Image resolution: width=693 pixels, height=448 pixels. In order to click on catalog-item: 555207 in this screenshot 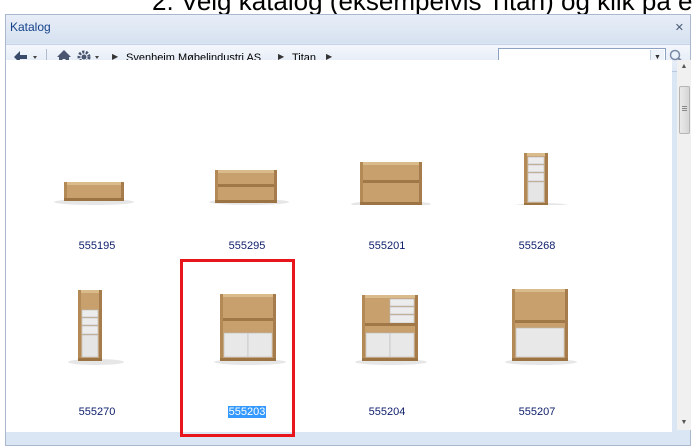, I will do `click(537, 347)`.